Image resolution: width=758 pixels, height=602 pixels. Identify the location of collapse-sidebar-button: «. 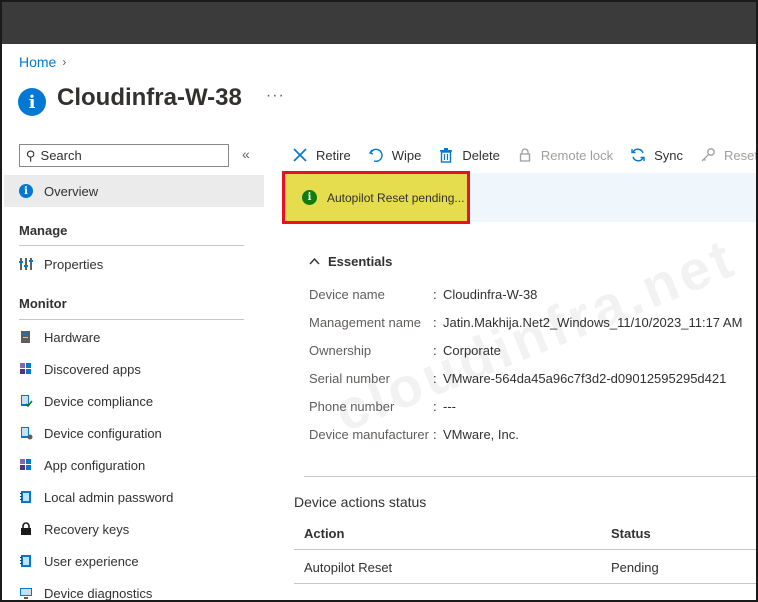
(246, 154).